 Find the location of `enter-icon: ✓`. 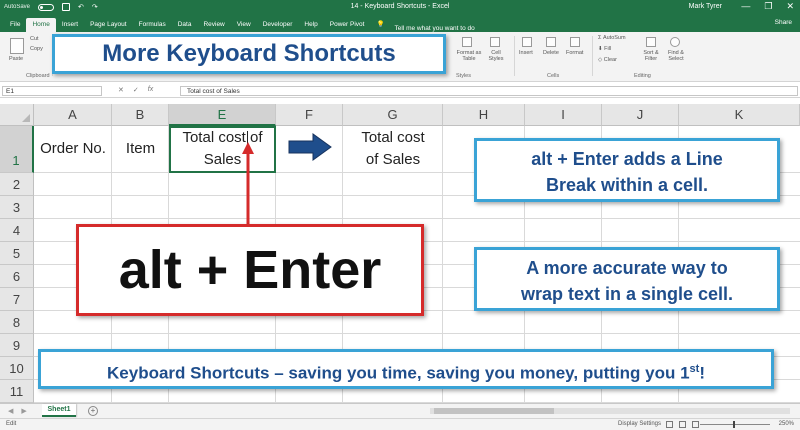

enter-icon: ✓ is located at coordinates (136, 90).